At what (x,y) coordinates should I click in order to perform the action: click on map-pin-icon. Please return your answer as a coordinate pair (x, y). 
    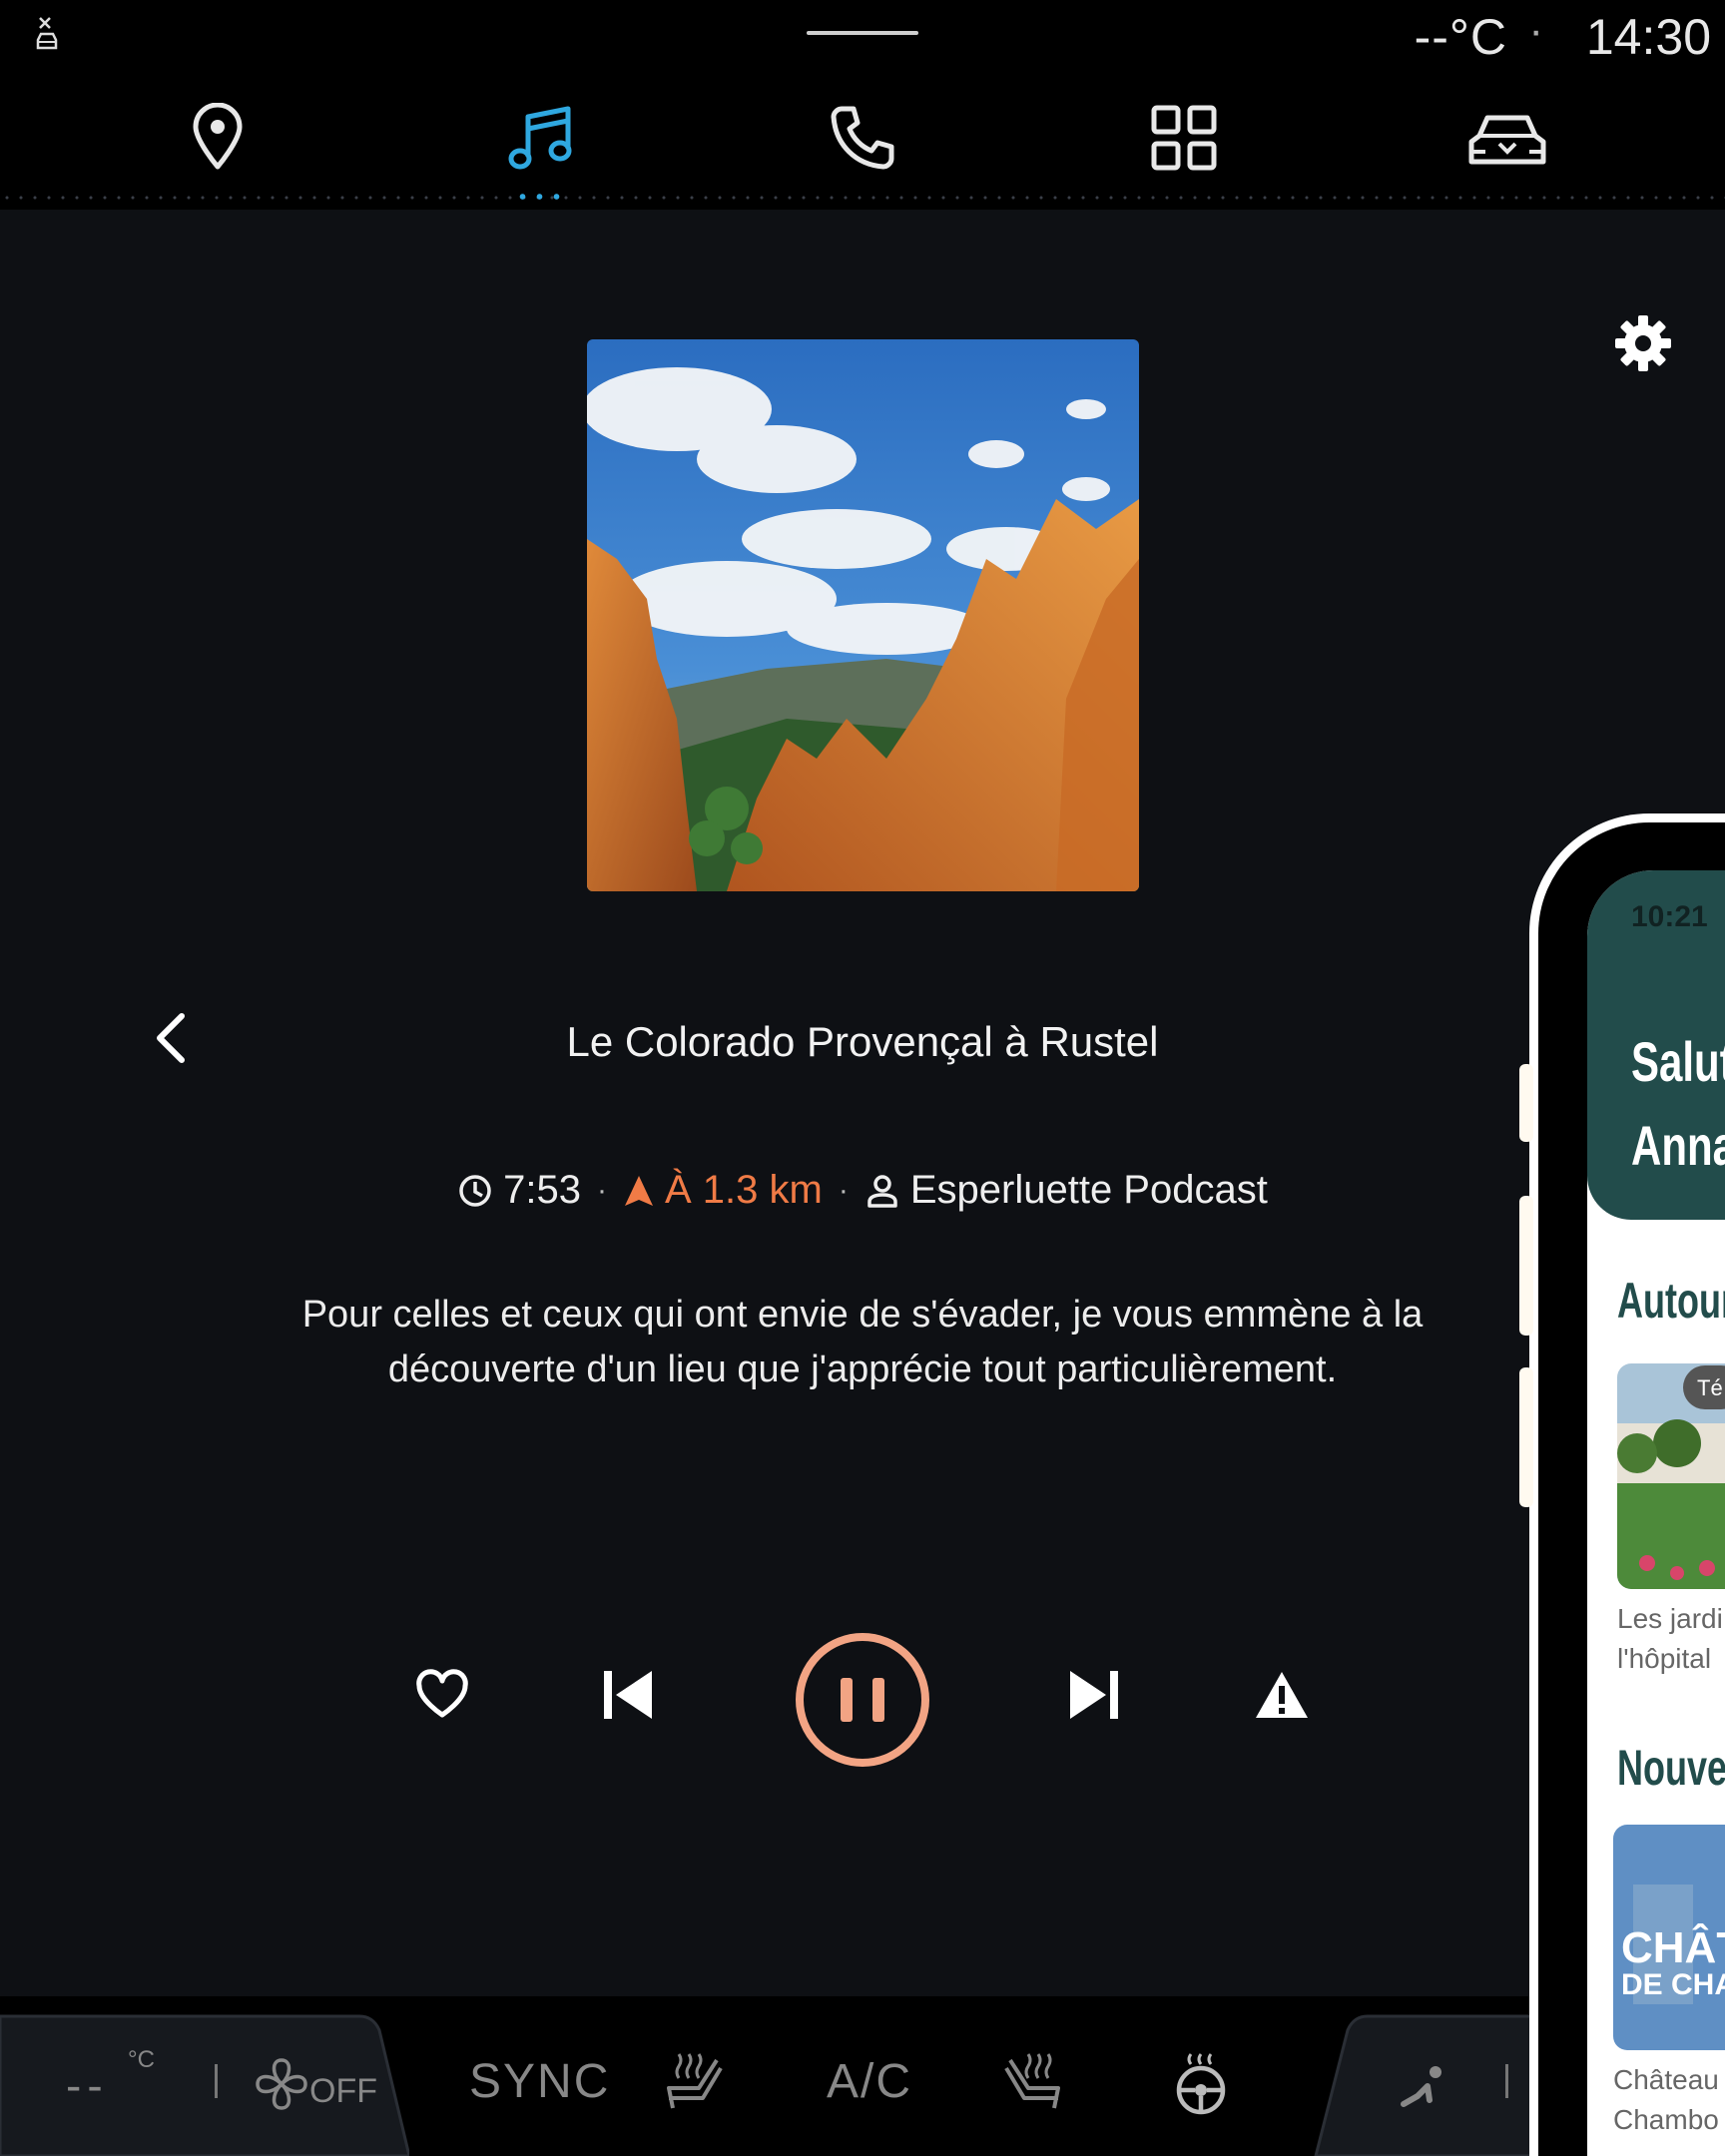
    Looking at the image, I should click on (218, 140).